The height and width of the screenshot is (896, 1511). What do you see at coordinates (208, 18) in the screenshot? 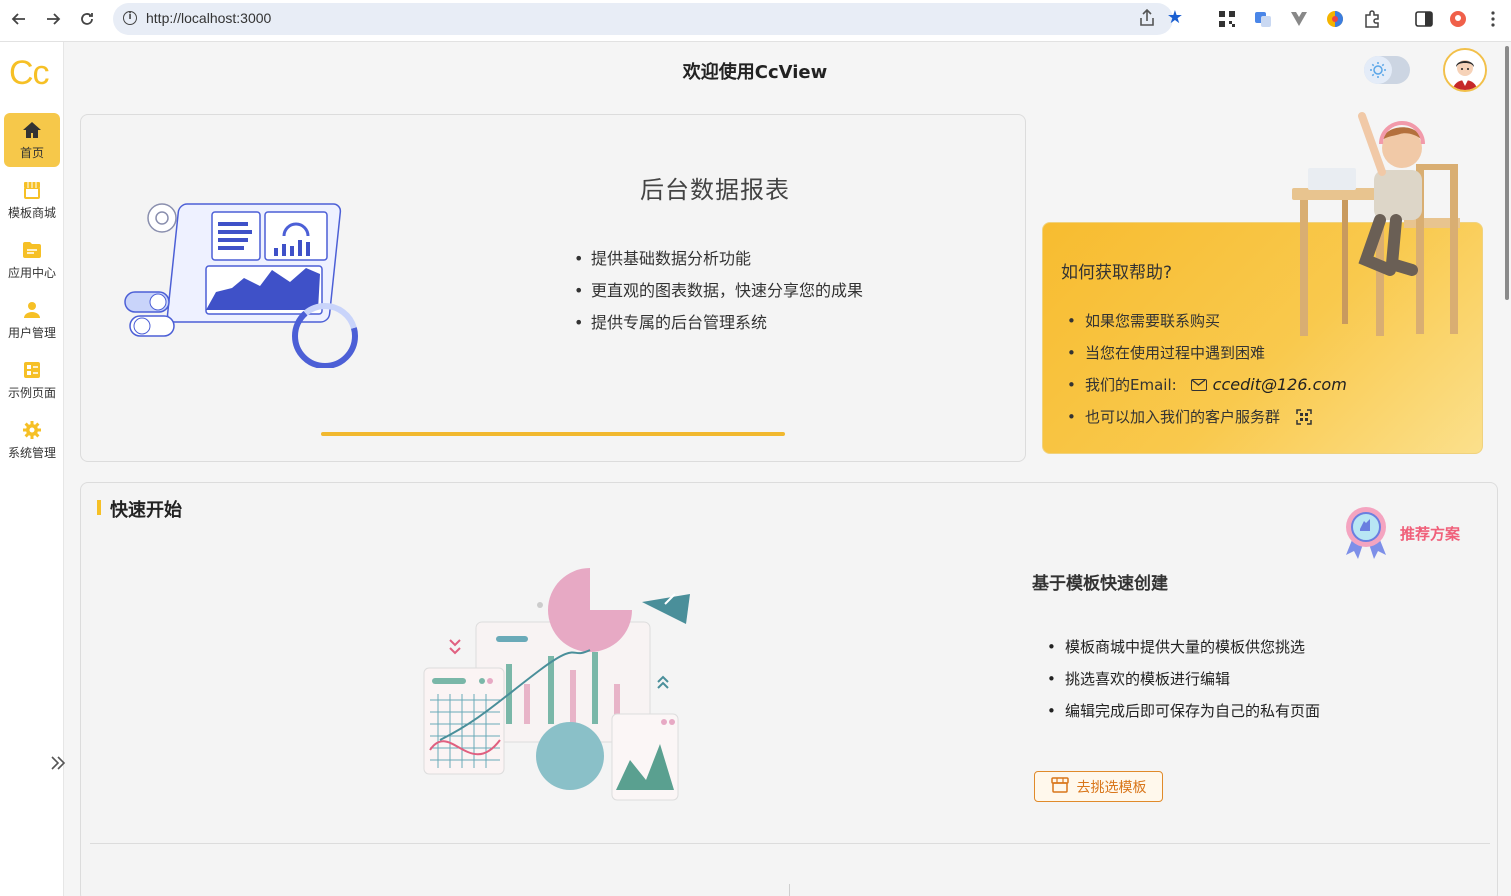
I see `url-text: http://localhost:3000` at bounding box center [208, 18].